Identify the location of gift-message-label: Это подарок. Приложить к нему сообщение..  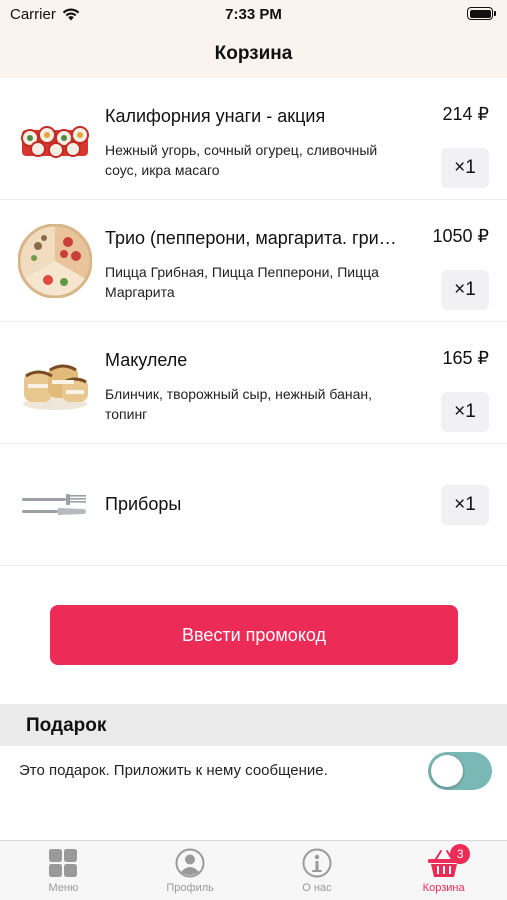
(173, 770).